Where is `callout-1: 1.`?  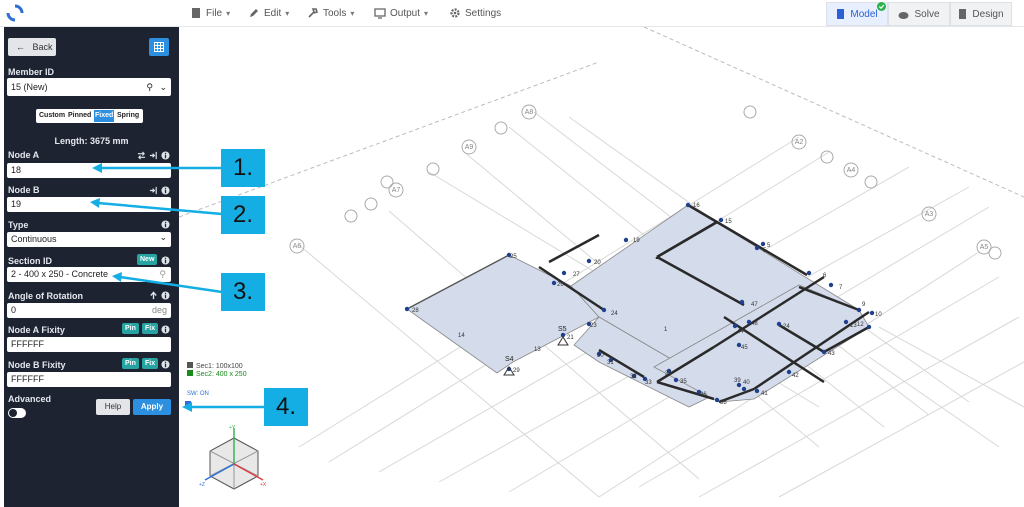
callout-1: 1. is located at coordinates (243, 168).